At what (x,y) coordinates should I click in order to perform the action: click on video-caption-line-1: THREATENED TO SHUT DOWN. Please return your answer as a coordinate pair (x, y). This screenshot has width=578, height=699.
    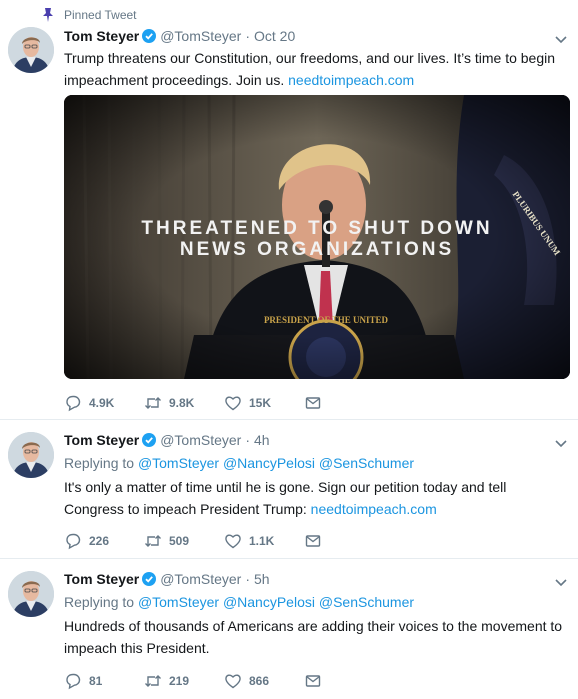
    Looking at the image, I should click on (316, 228).